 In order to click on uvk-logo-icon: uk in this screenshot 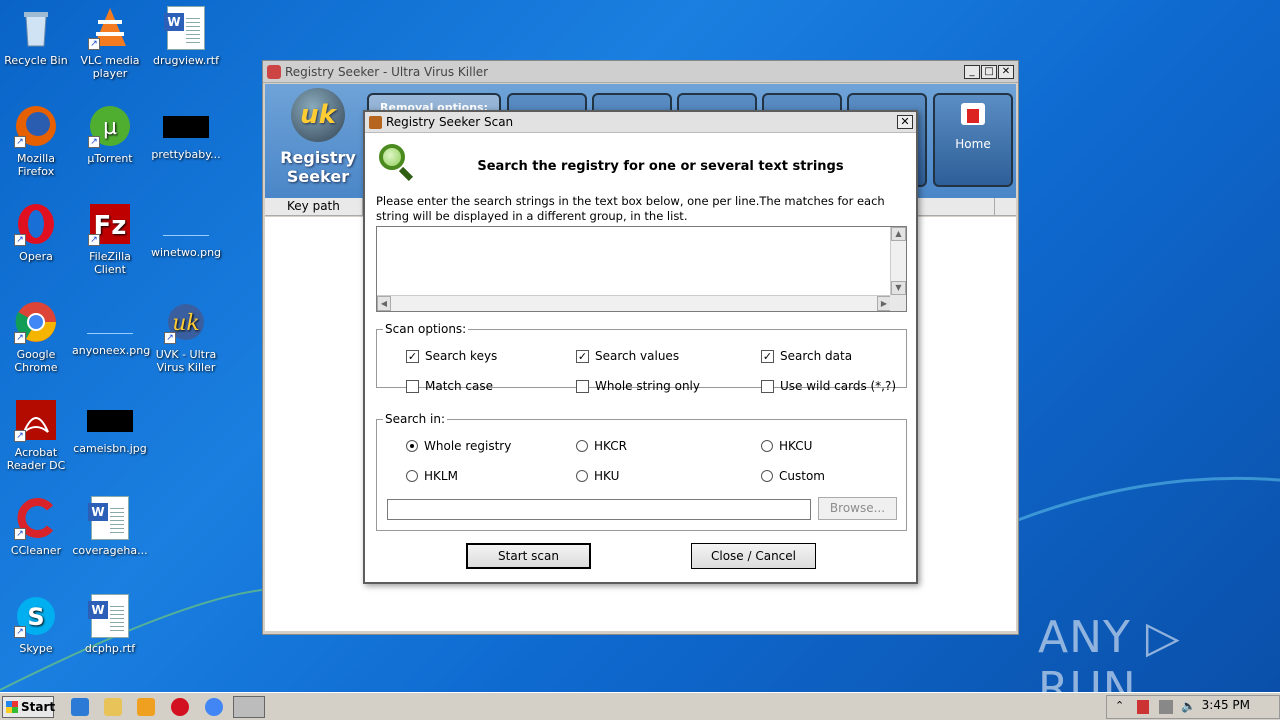, I will do `click(318, 115)`.